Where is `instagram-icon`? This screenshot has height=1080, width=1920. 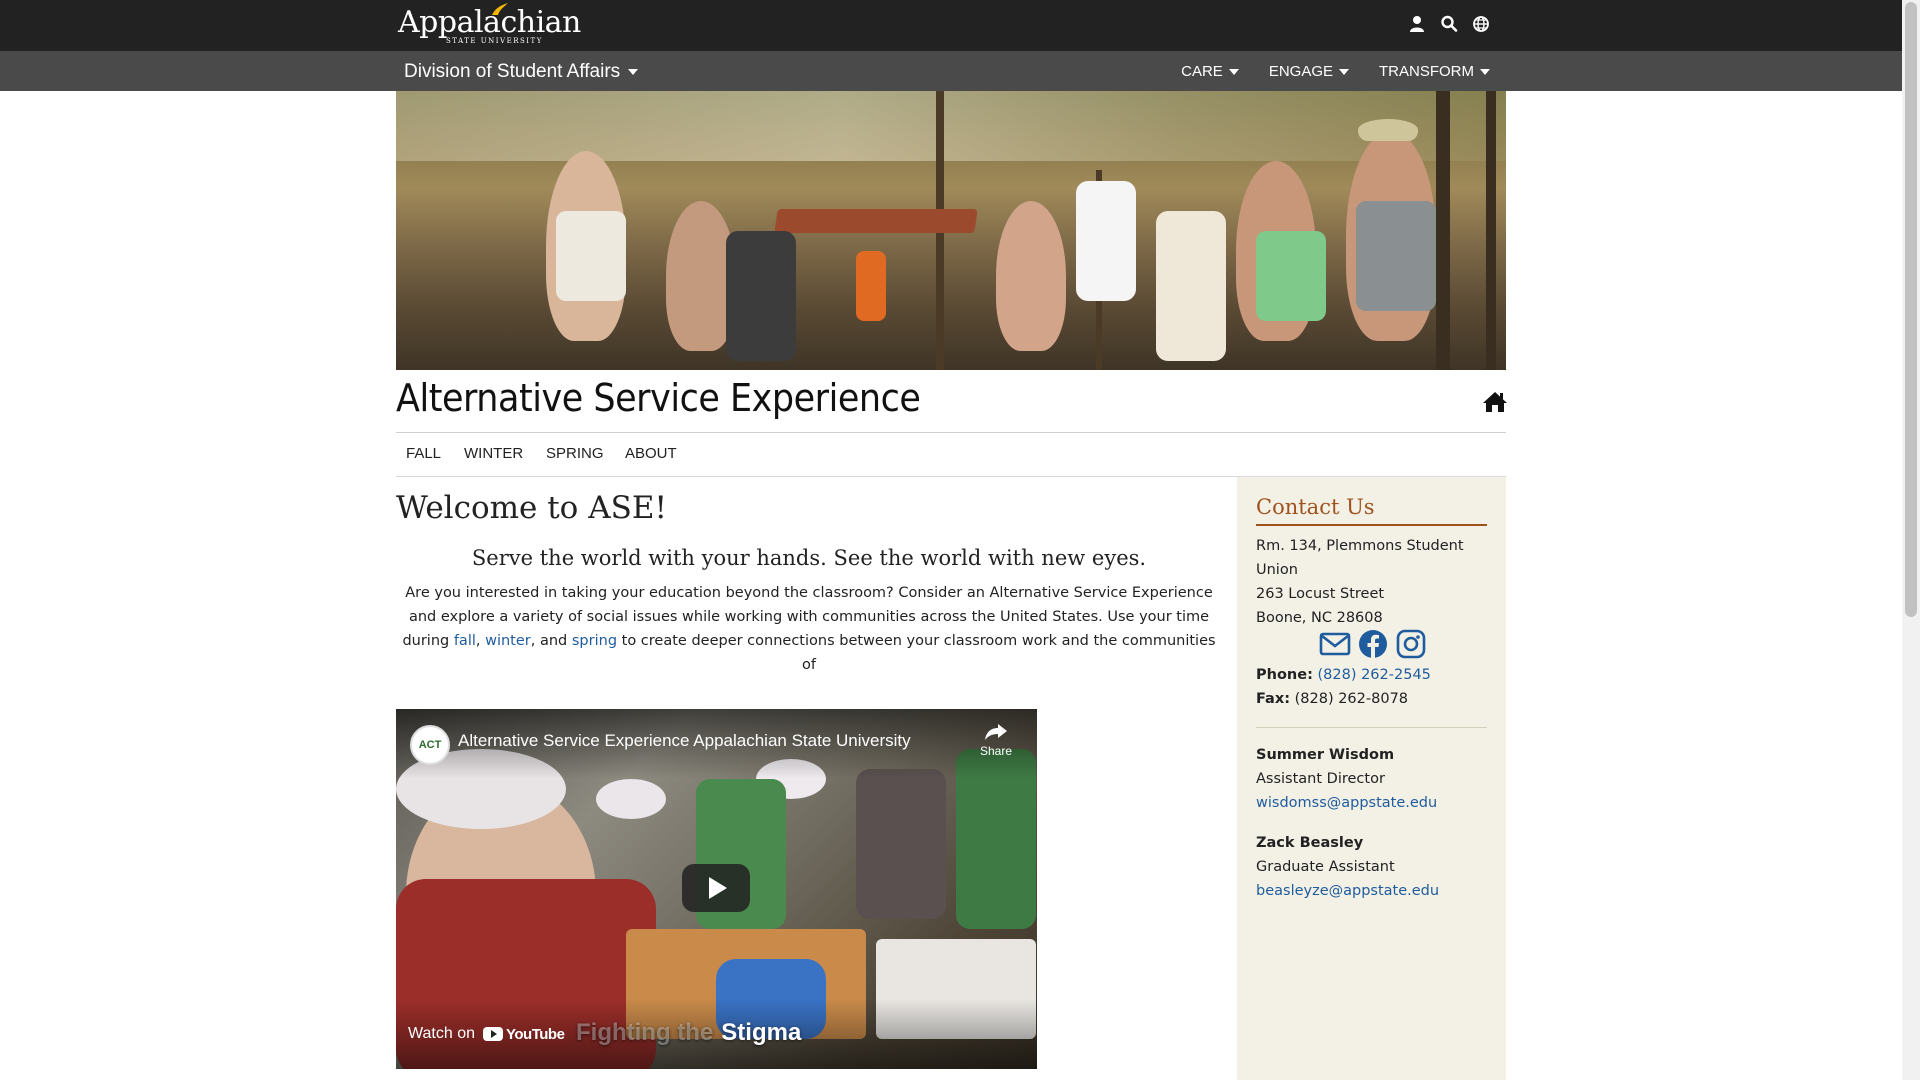
instagram-icon is located at coordinates (1411, 644).